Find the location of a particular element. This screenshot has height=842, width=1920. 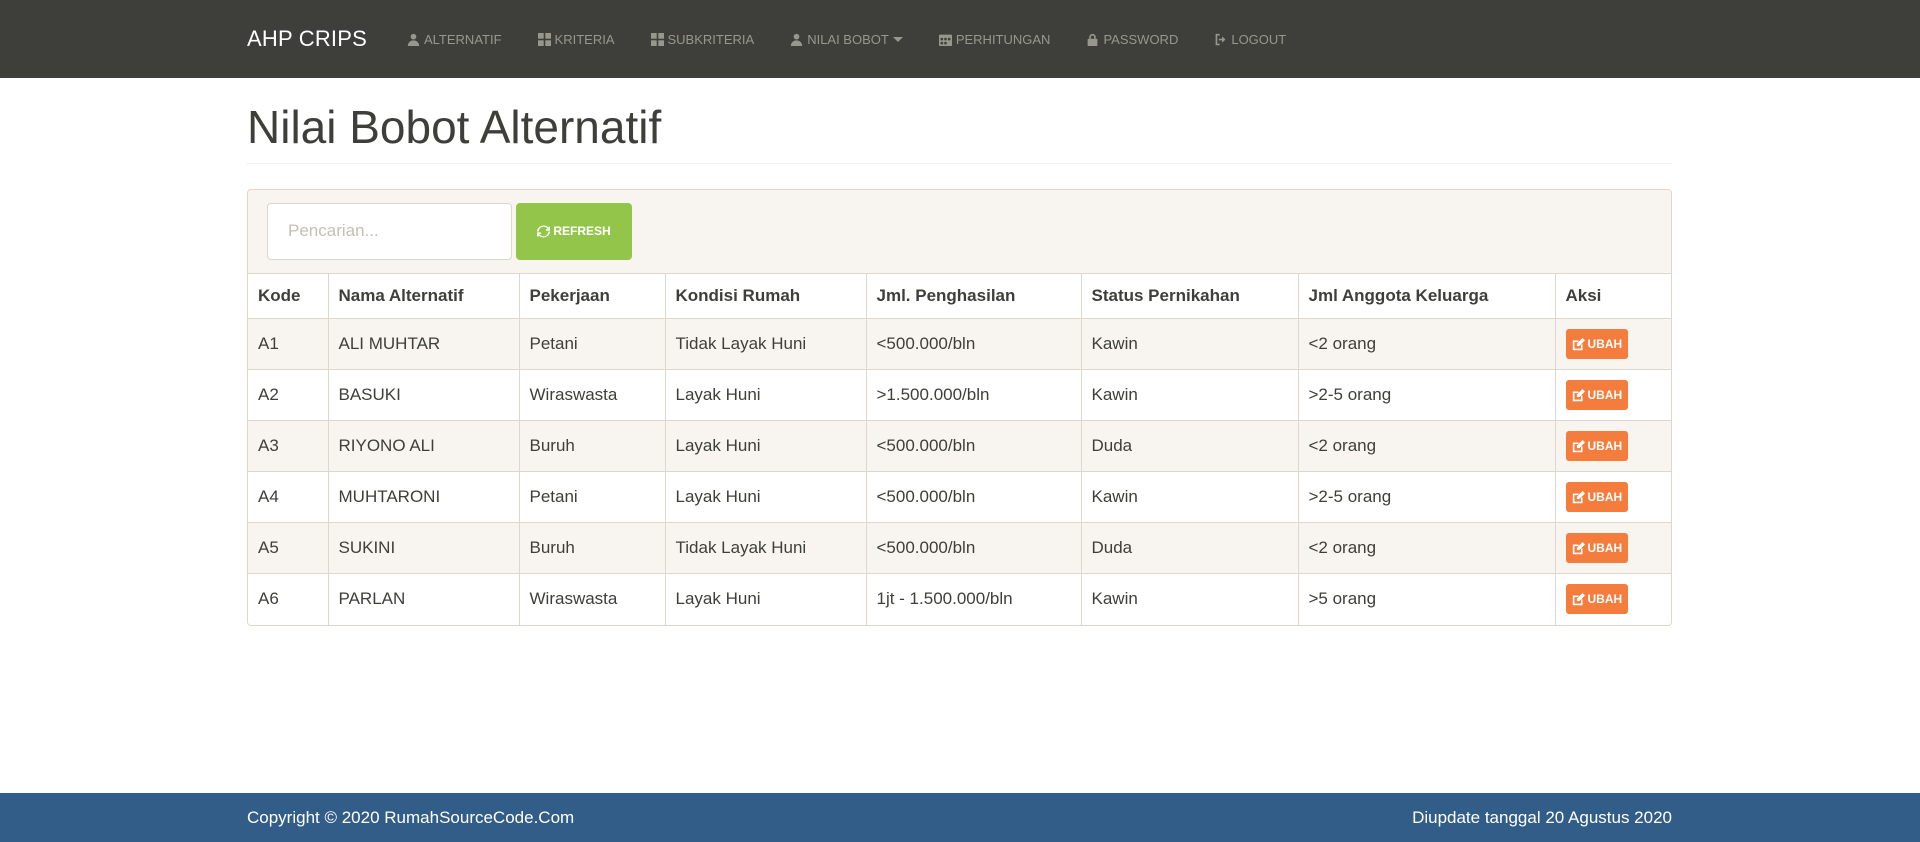

grid-icon is located at coordinates (544, 39).